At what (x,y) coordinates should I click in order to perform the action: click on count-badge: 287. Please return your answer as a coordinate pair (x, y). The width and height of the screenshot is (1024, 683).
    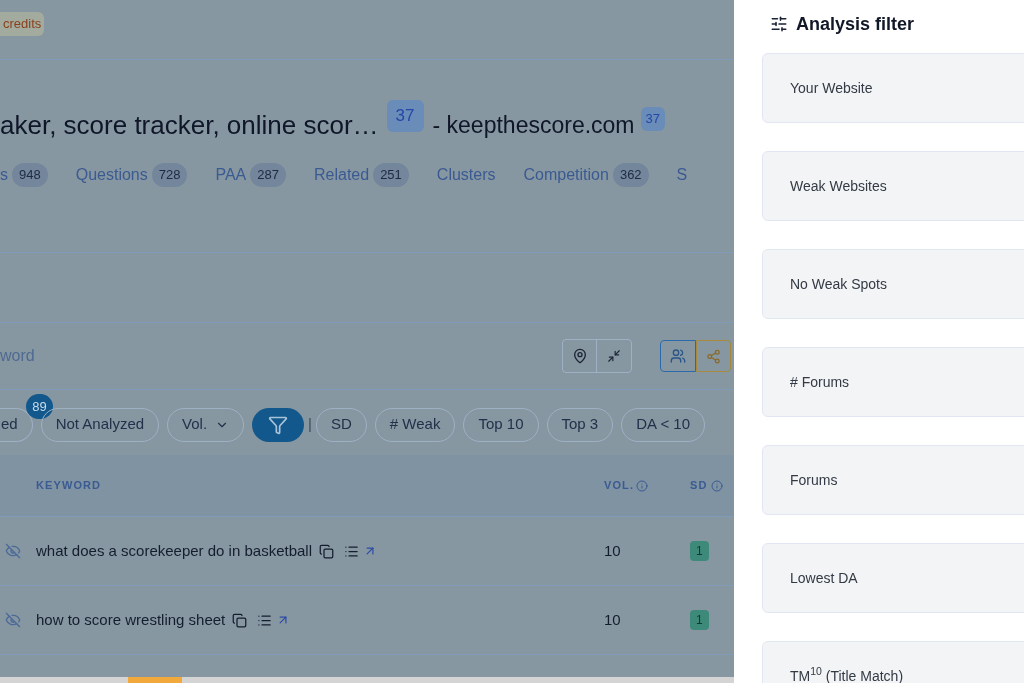
    Looking at the image, I should click on (268, 175).